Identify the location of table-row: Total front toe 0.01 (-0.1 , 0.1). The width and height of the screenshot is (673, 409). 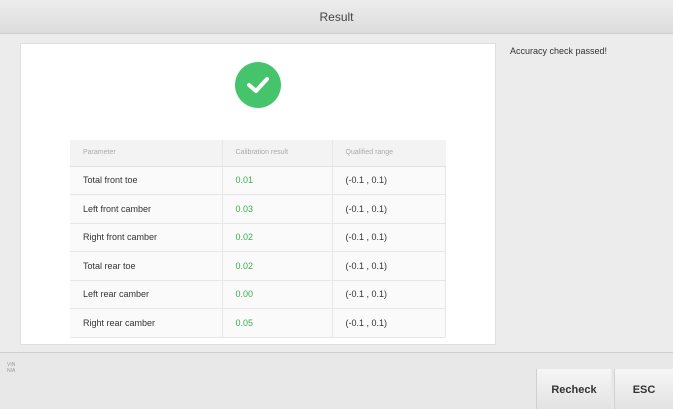
(258, 180).